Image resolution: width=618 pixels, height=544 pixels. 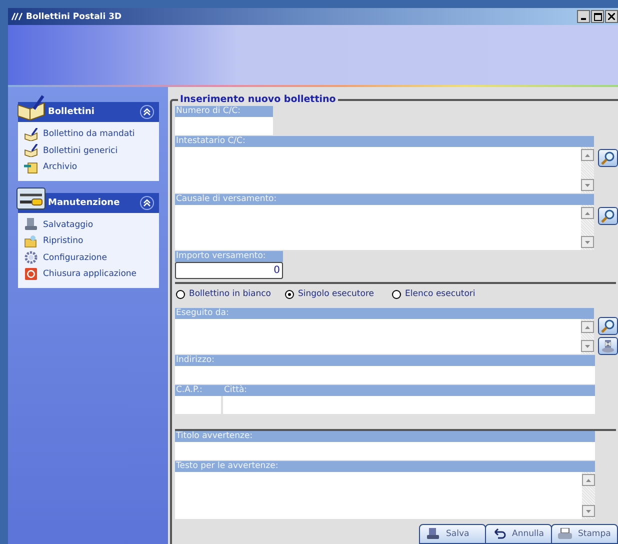 What do you see at coordinates (63, 241) in the screenshot?
I see `sidebar-link: Ripristino` at bounding box center [63, 241].